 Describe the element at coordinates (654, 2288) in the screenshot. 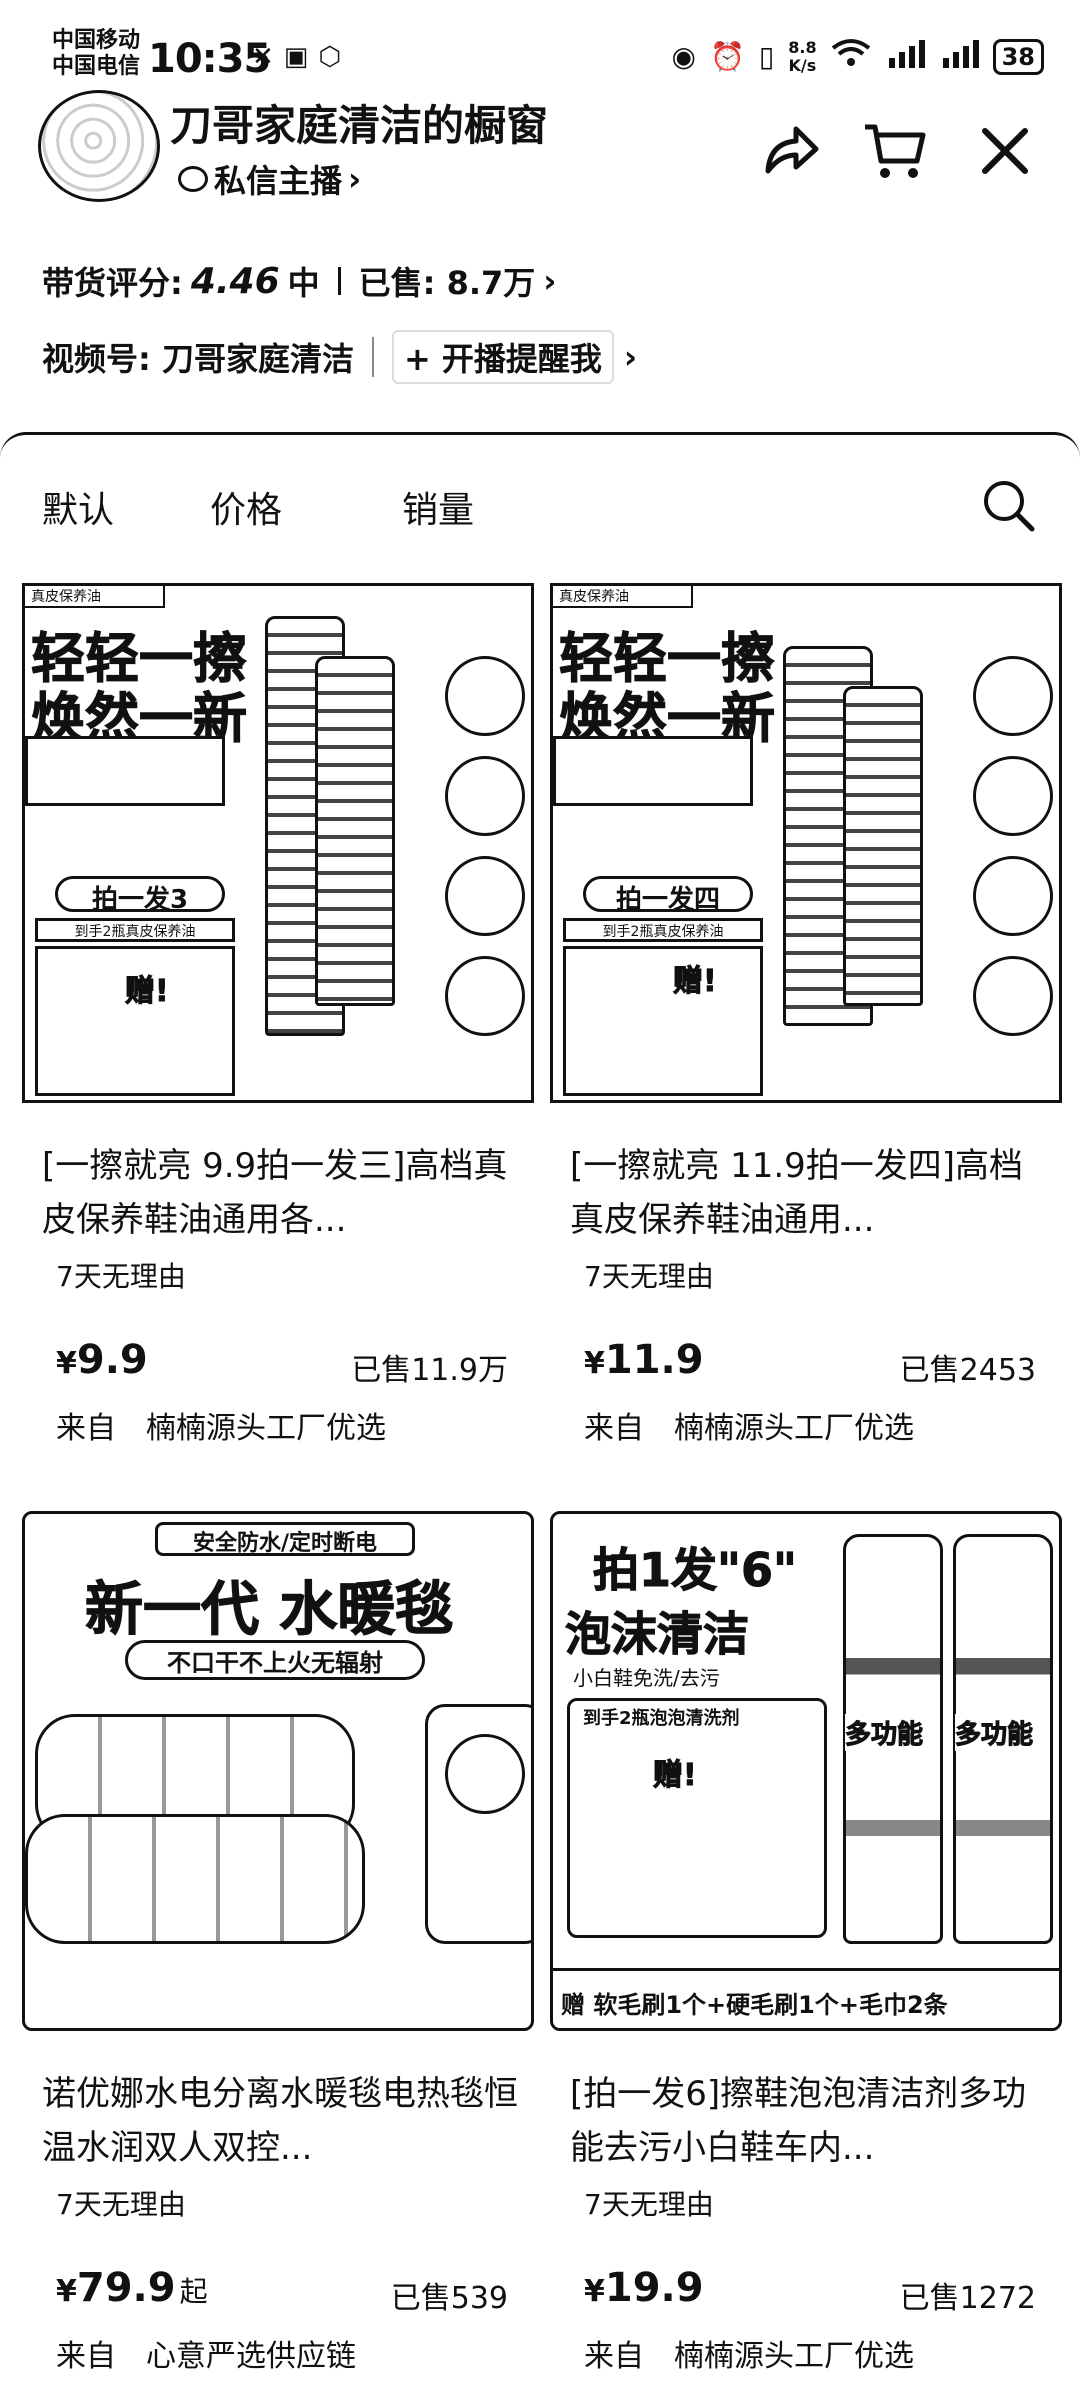

I see `price-value: 19.9` at that location.